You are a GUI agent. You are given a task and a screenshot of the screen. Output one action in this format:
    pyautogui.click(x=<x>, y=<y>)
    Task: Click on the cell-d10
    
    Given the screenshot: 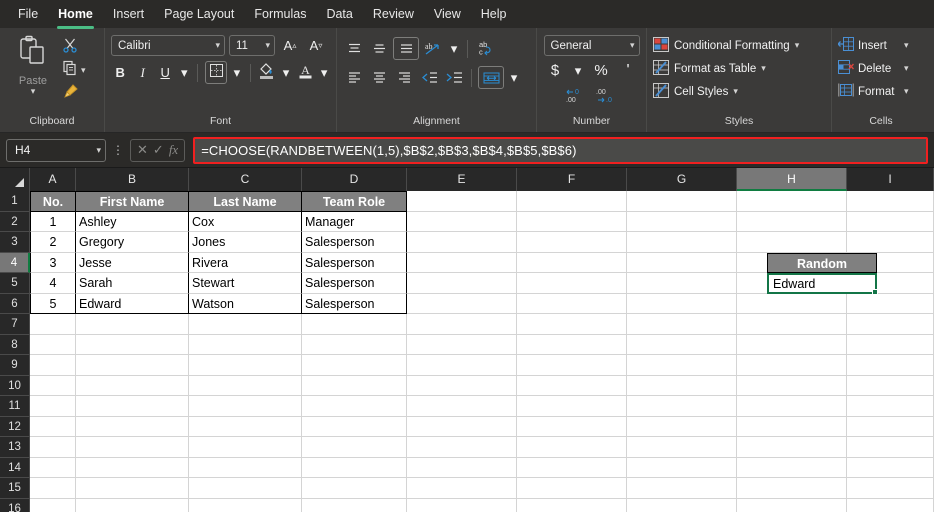 What is the action you would take?
    pyautogui.click(x=354, y=385)
    